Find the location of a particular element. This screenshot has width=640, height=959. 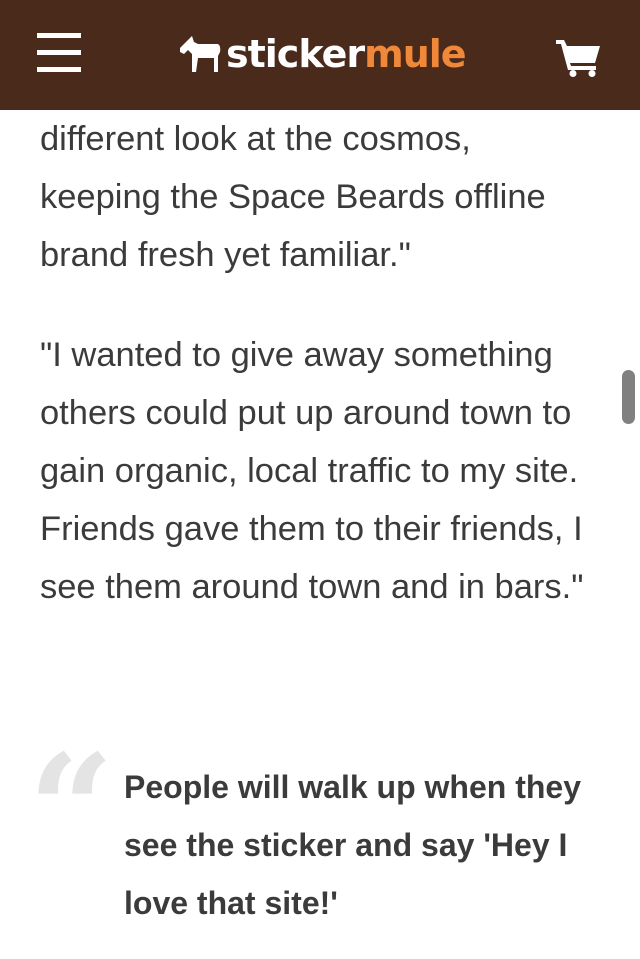

logo-text: stickermule is located at coordinates (346, 54).